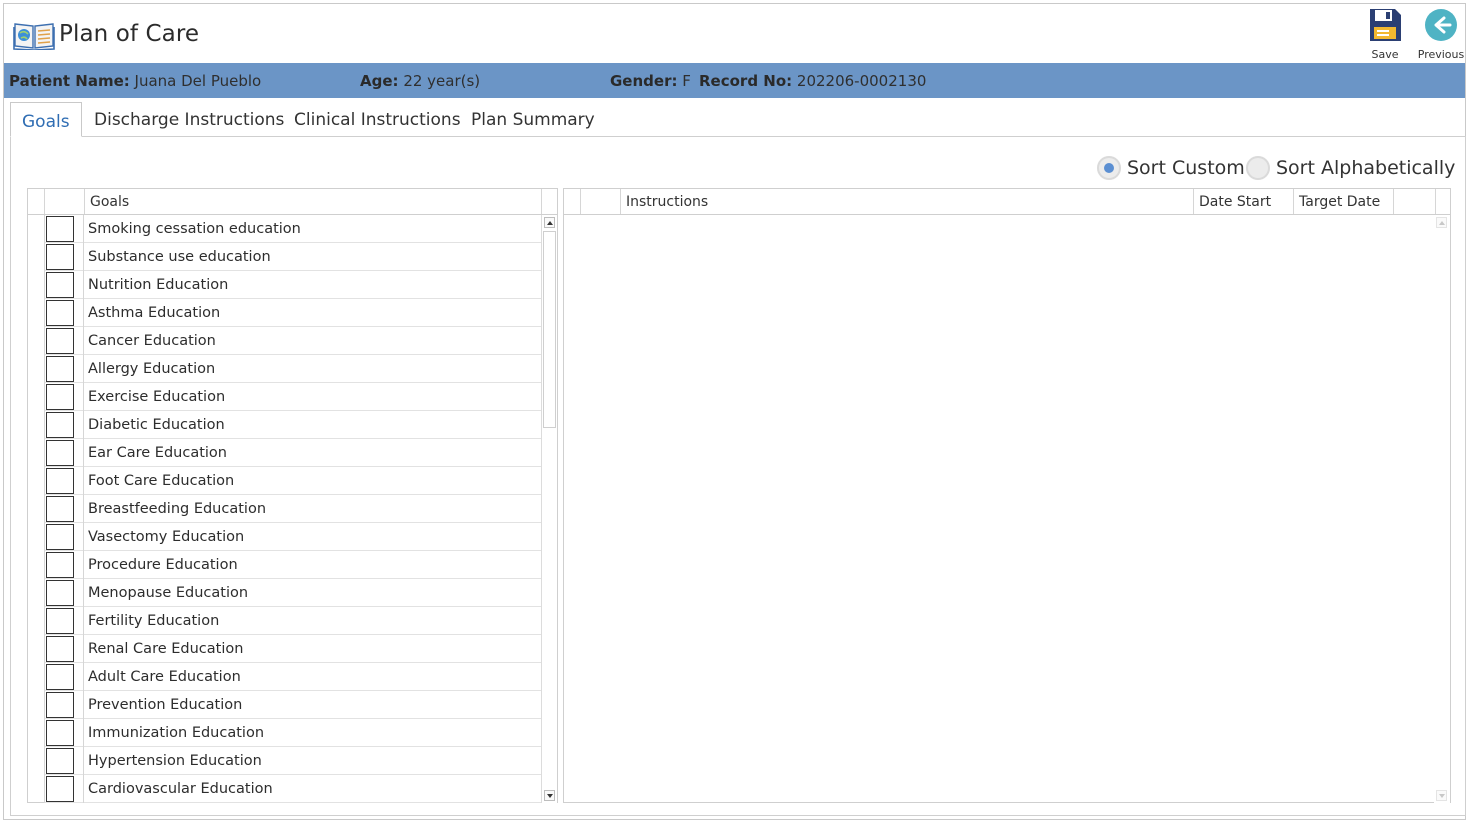  What do you see at coordinates (163, 565) in the screenshot?
I see `goal-label: Procedure Education` at bounding box center [163, 565].